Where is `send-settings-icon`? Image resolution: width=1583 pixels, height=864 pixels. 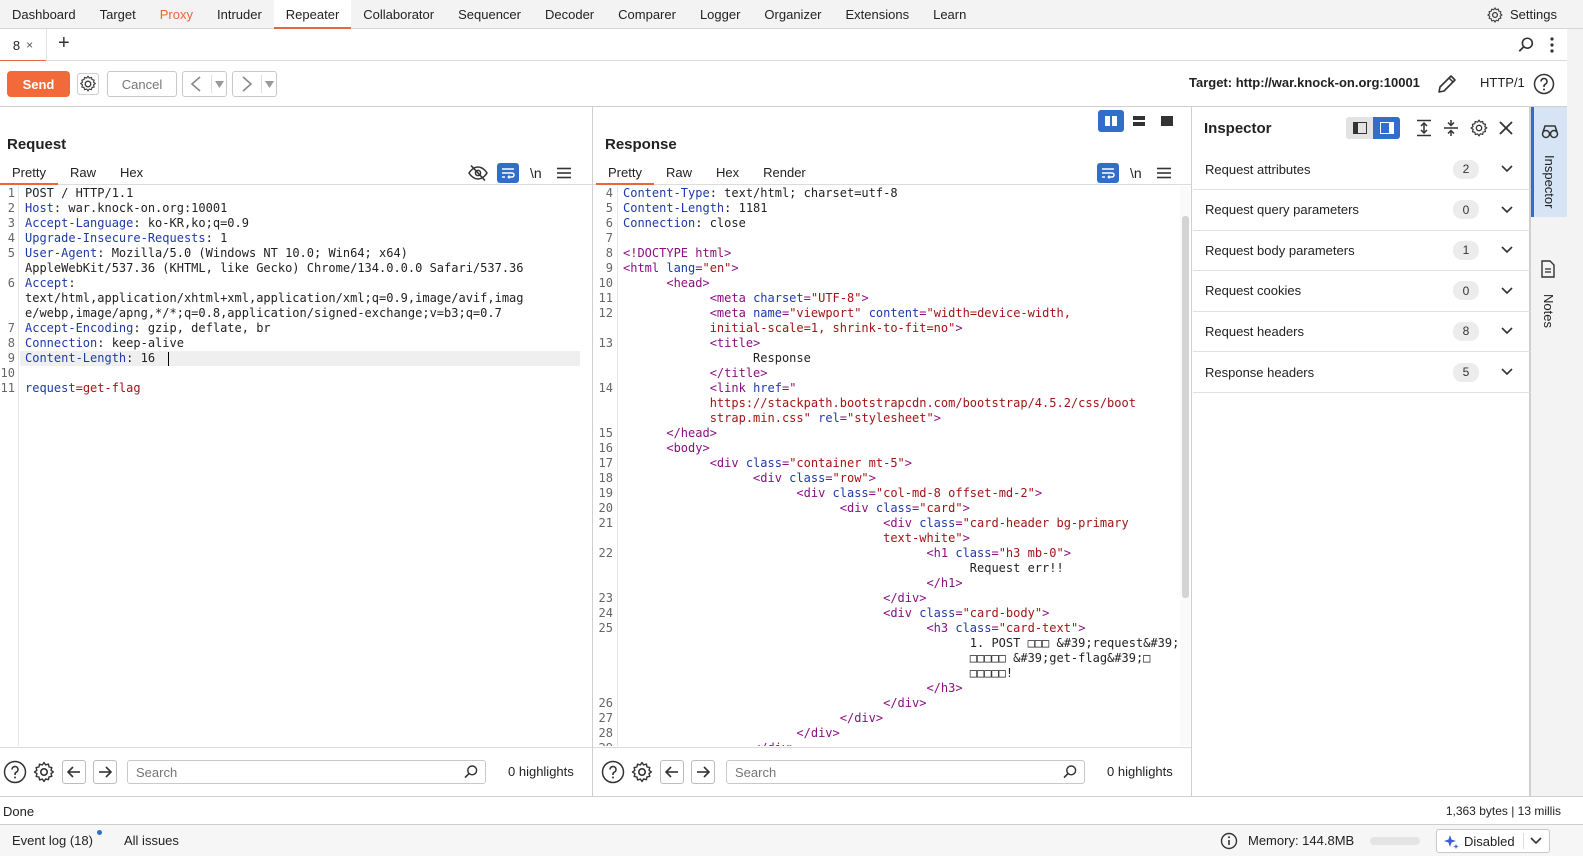 send-settings-icon is located at coordinates (88, 84).